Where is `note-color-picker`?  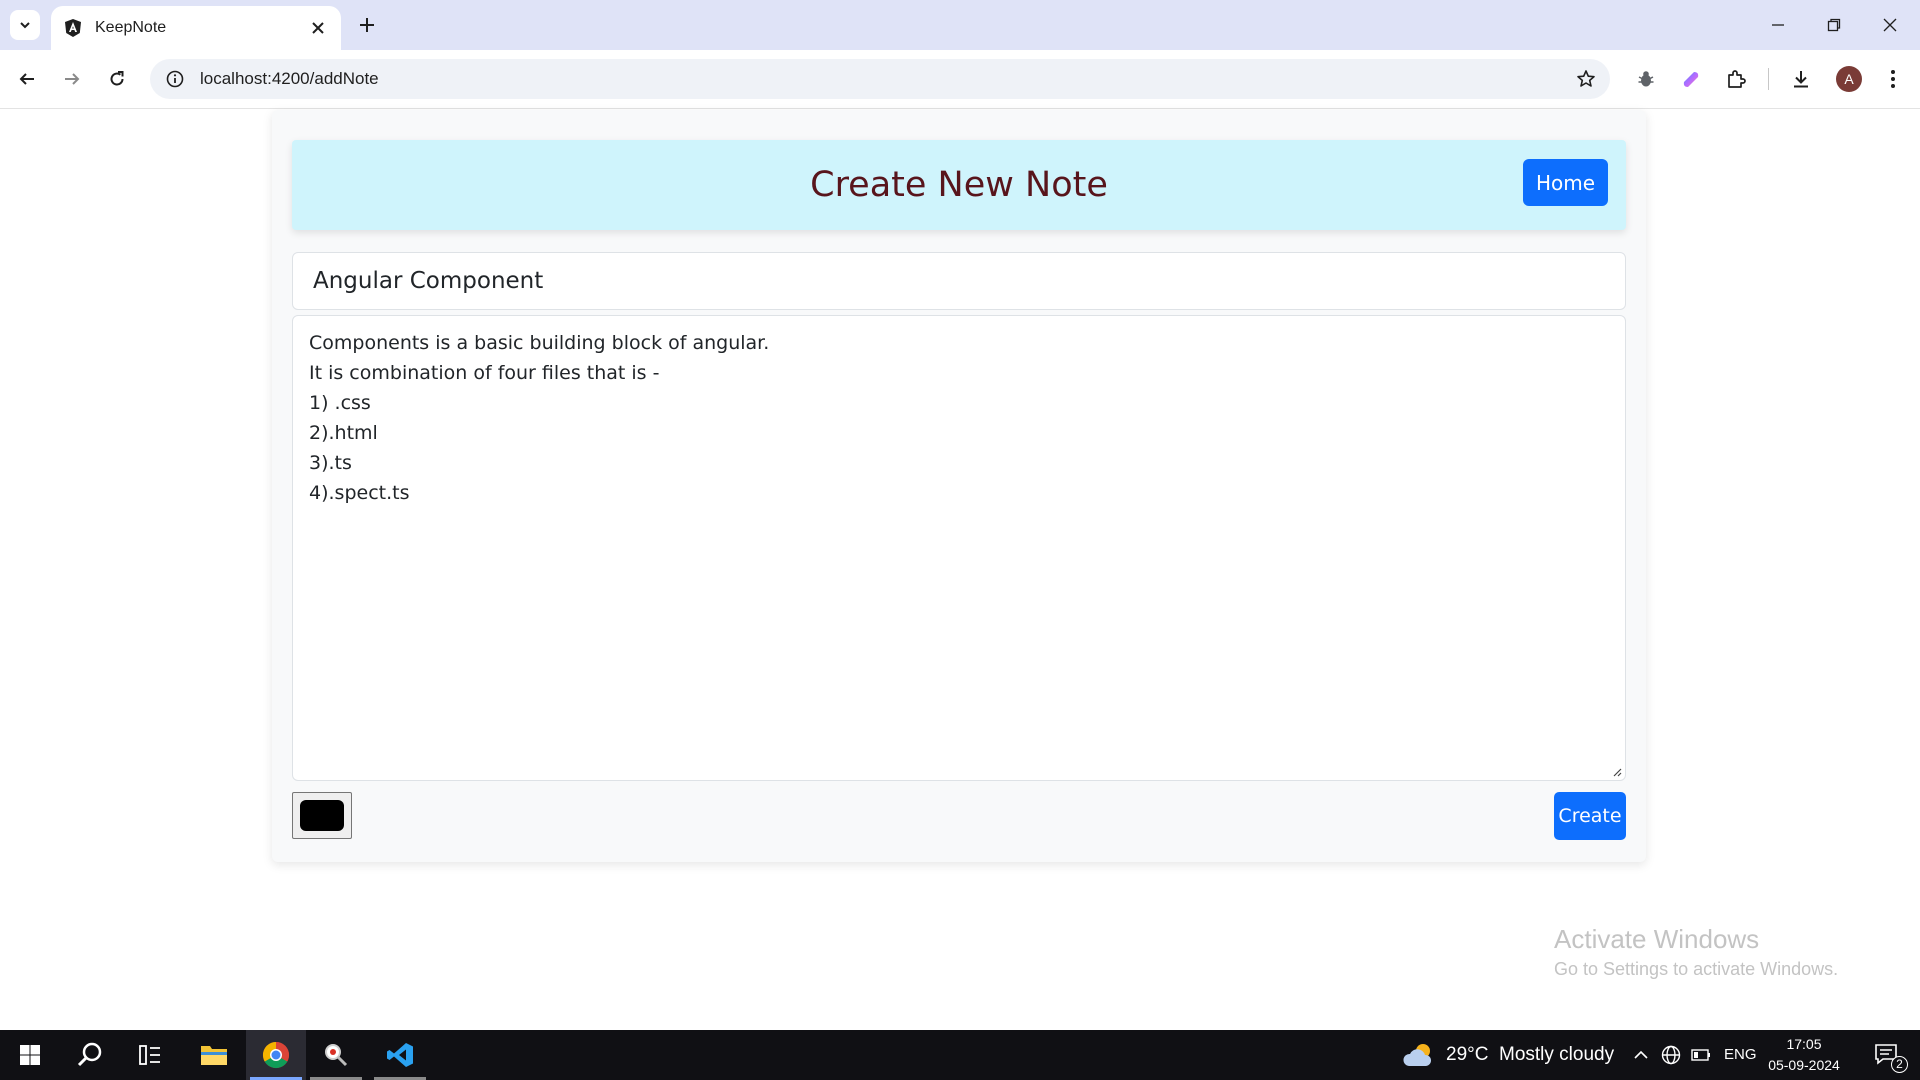 note-color-picker is located at coordinates (322, 815).